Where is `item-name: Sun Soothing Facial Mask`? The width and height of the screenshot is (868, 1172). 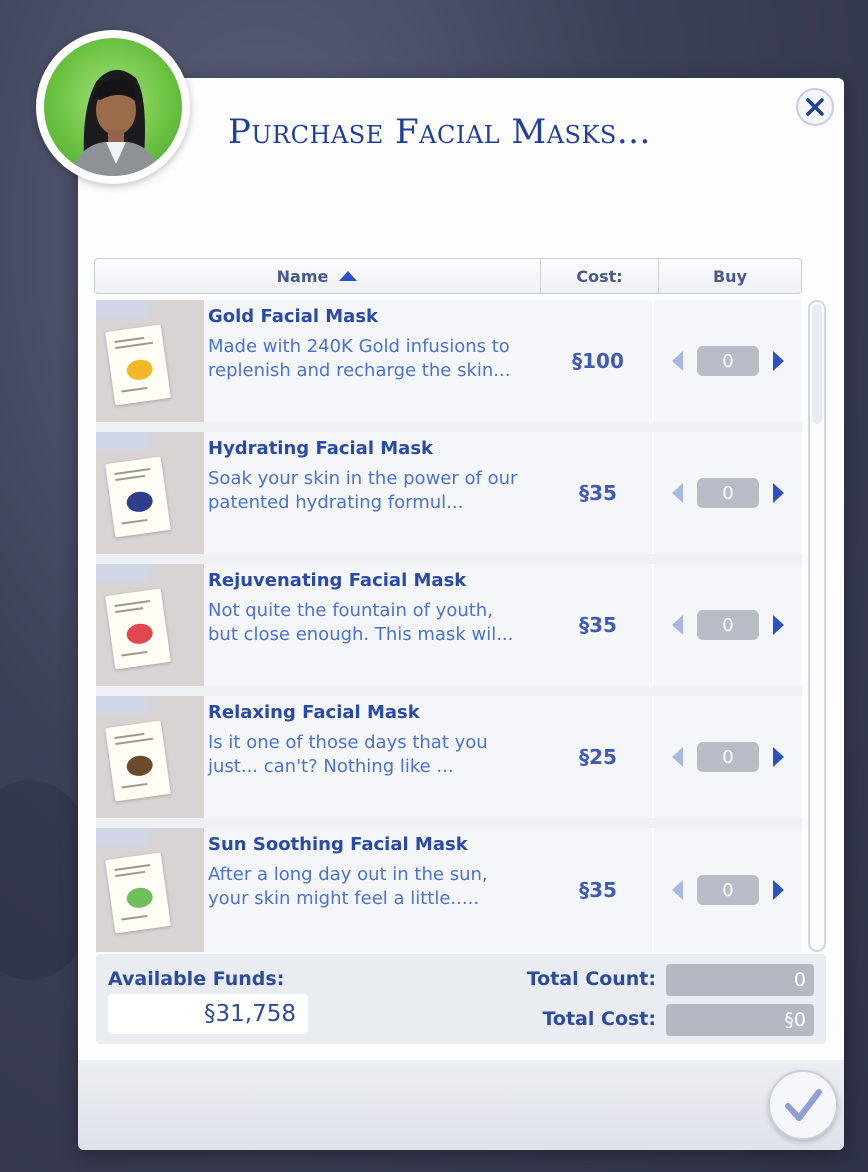 item-name: Sun Soothing Facial Mask is located at coordinates (338, 844).